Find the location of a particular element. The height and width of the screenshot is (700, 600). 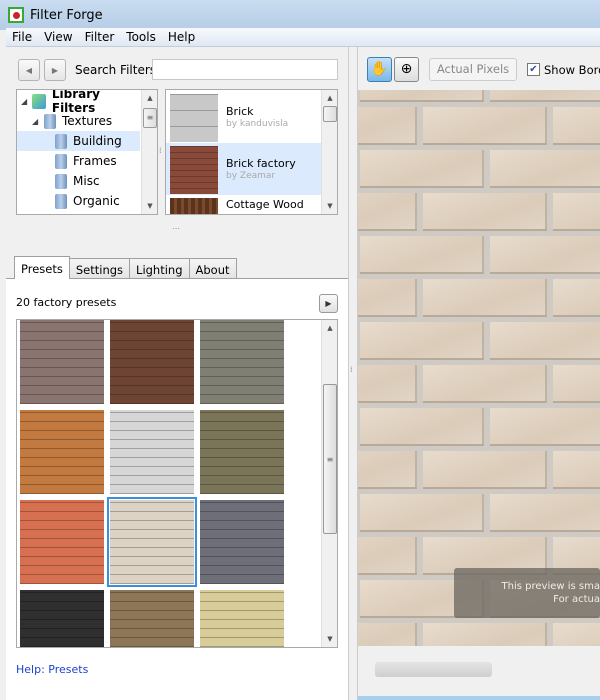

preset-scrollbar: ▲ ≡ ▼ is located at coordinates (329, 483).